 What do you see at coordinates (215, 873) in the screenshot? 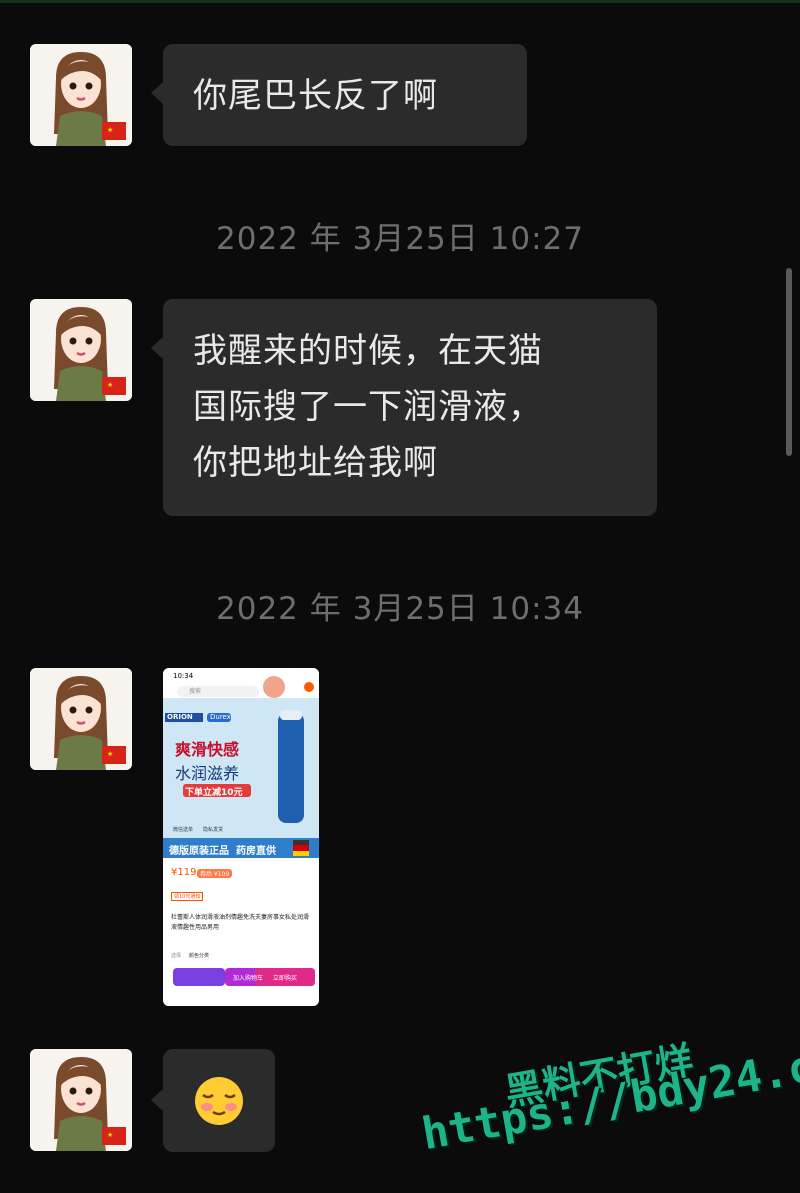
I see `discount-price: 券后 ¥109` at bounding box center [215, 873].